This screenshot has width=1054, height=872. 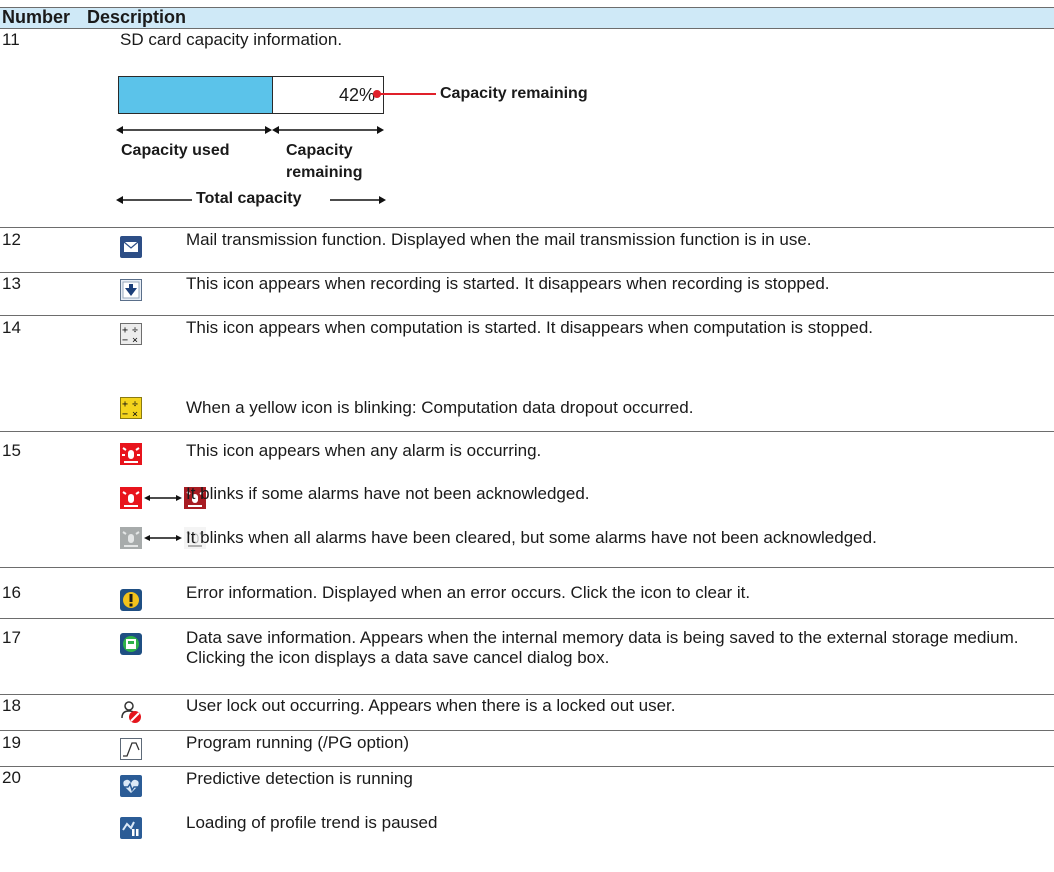 I want to click on header-number: Number, so click(x=36, y=17).